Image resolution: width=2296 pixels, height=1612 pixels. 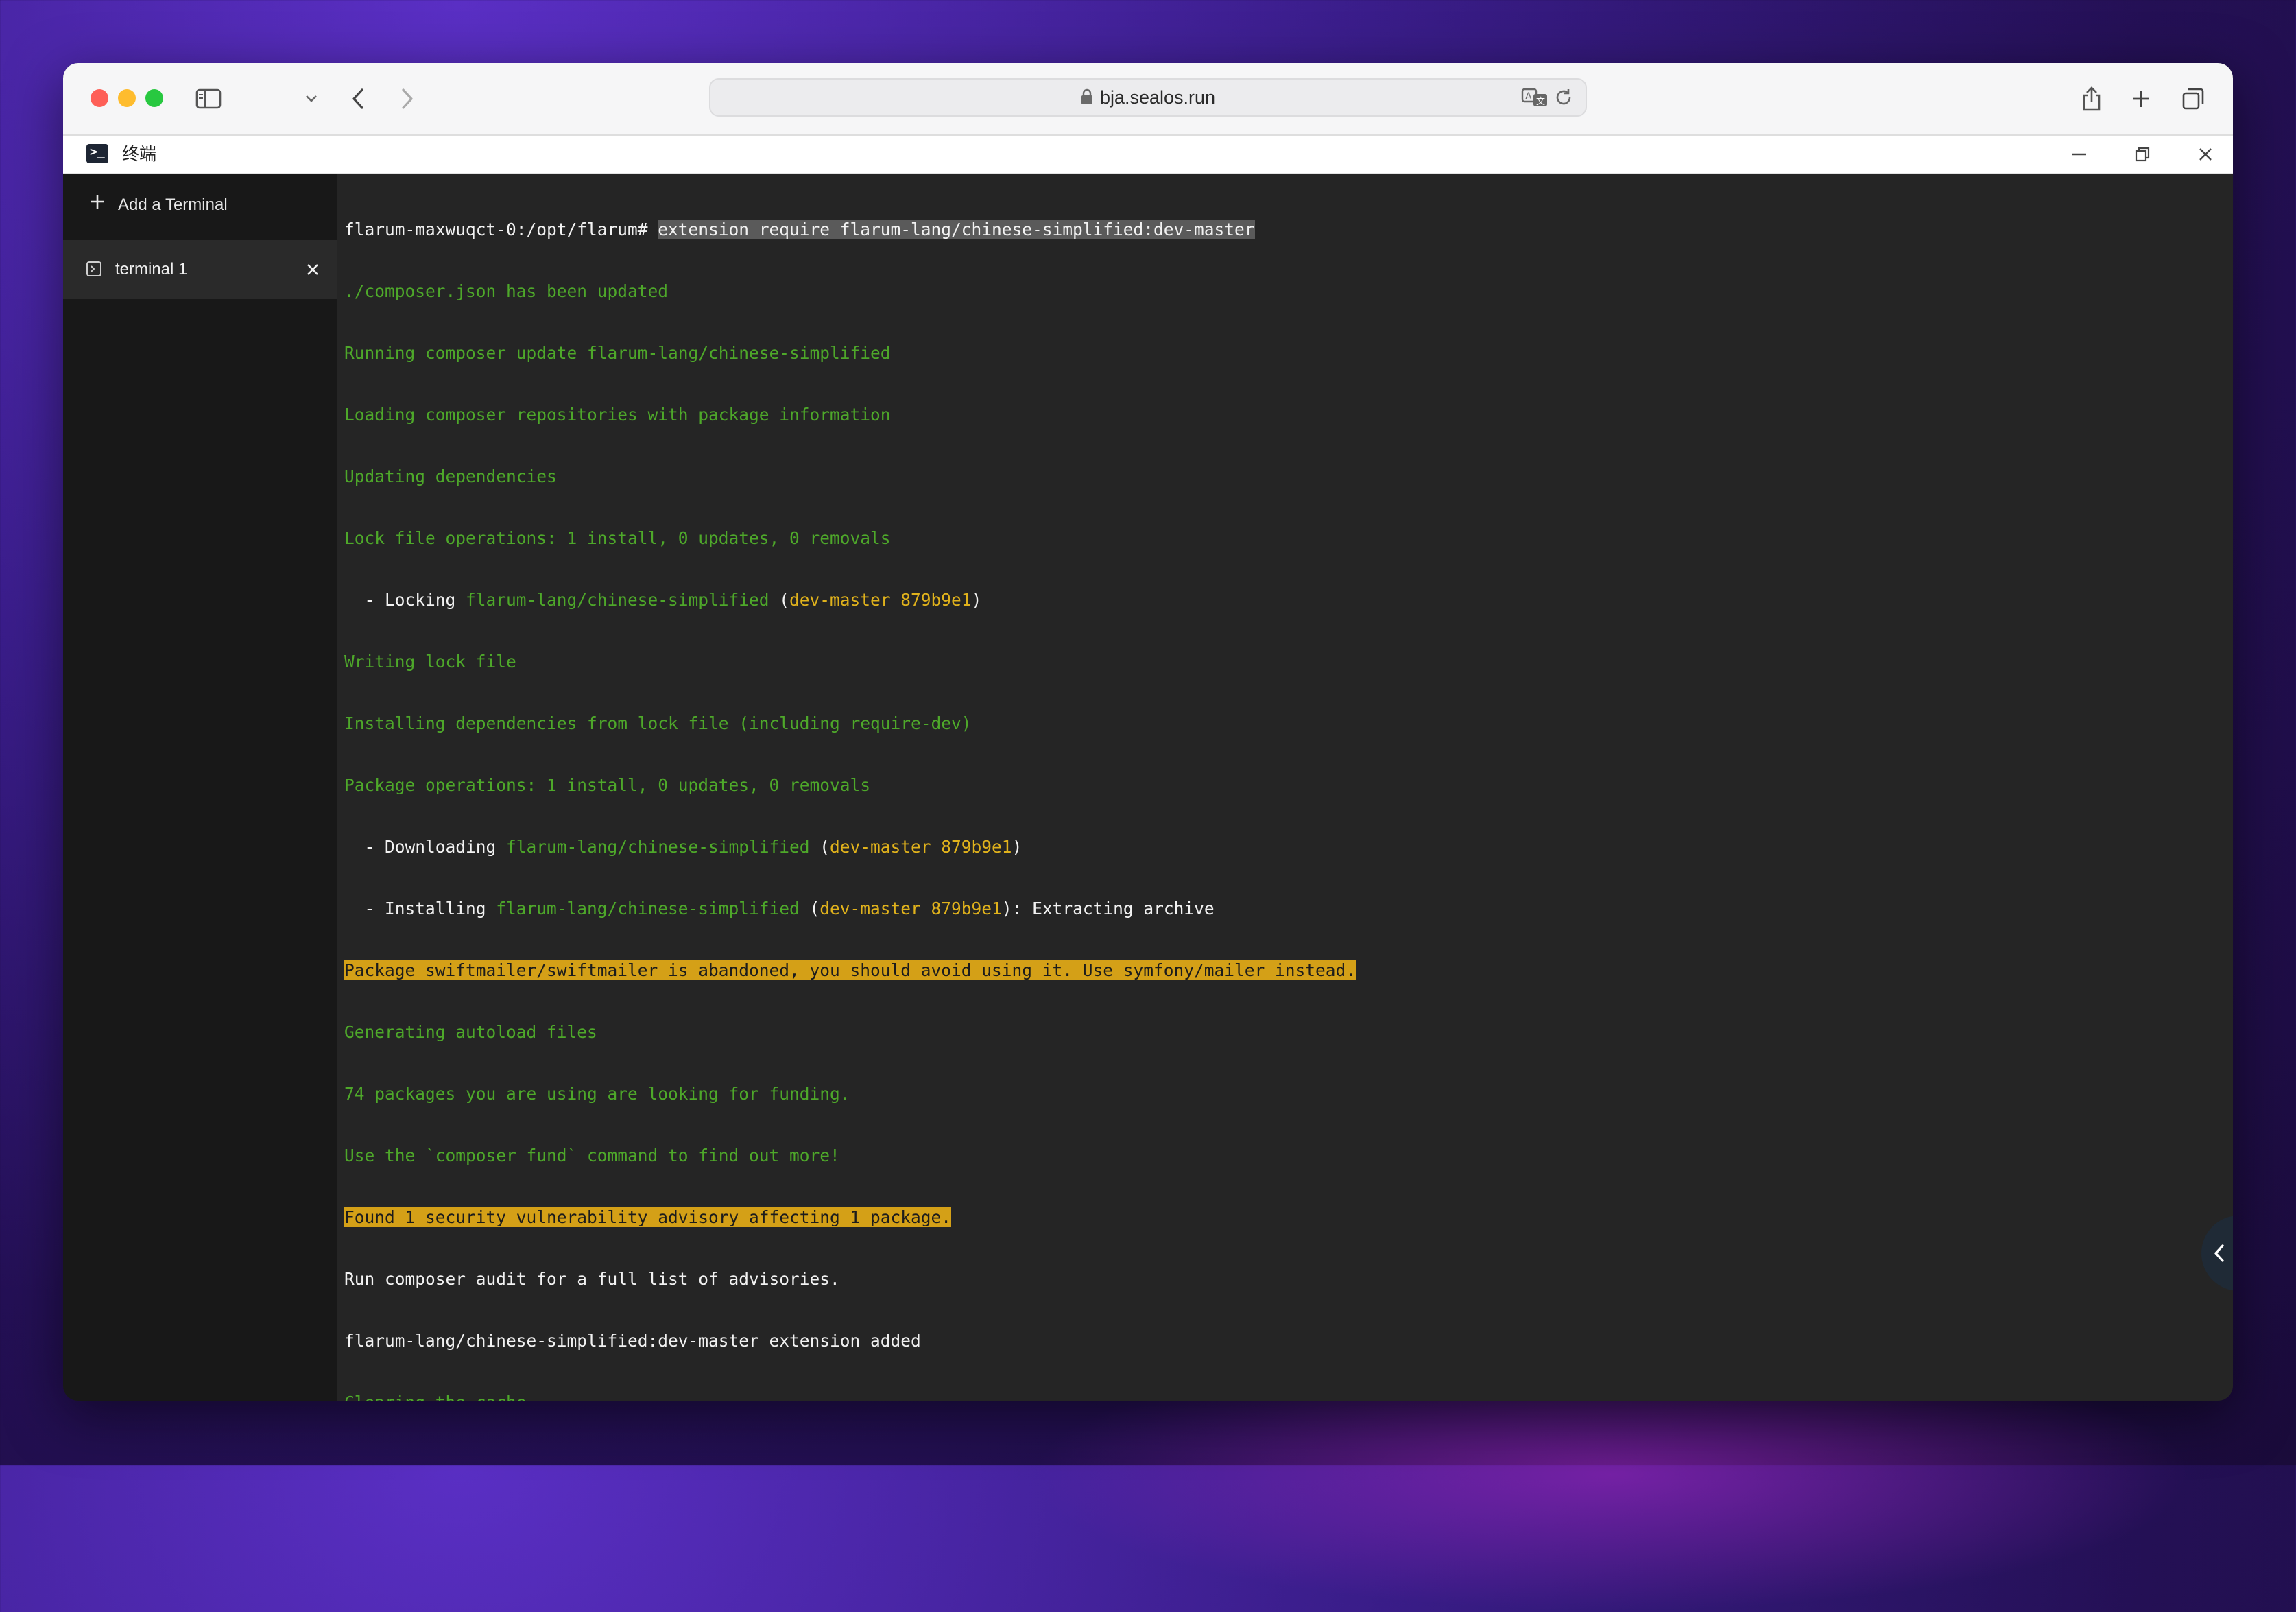 What do you see at coordinates (1564, 98) in the screenshot?
I see `reload-icon` at bounding box center [1564, 98].